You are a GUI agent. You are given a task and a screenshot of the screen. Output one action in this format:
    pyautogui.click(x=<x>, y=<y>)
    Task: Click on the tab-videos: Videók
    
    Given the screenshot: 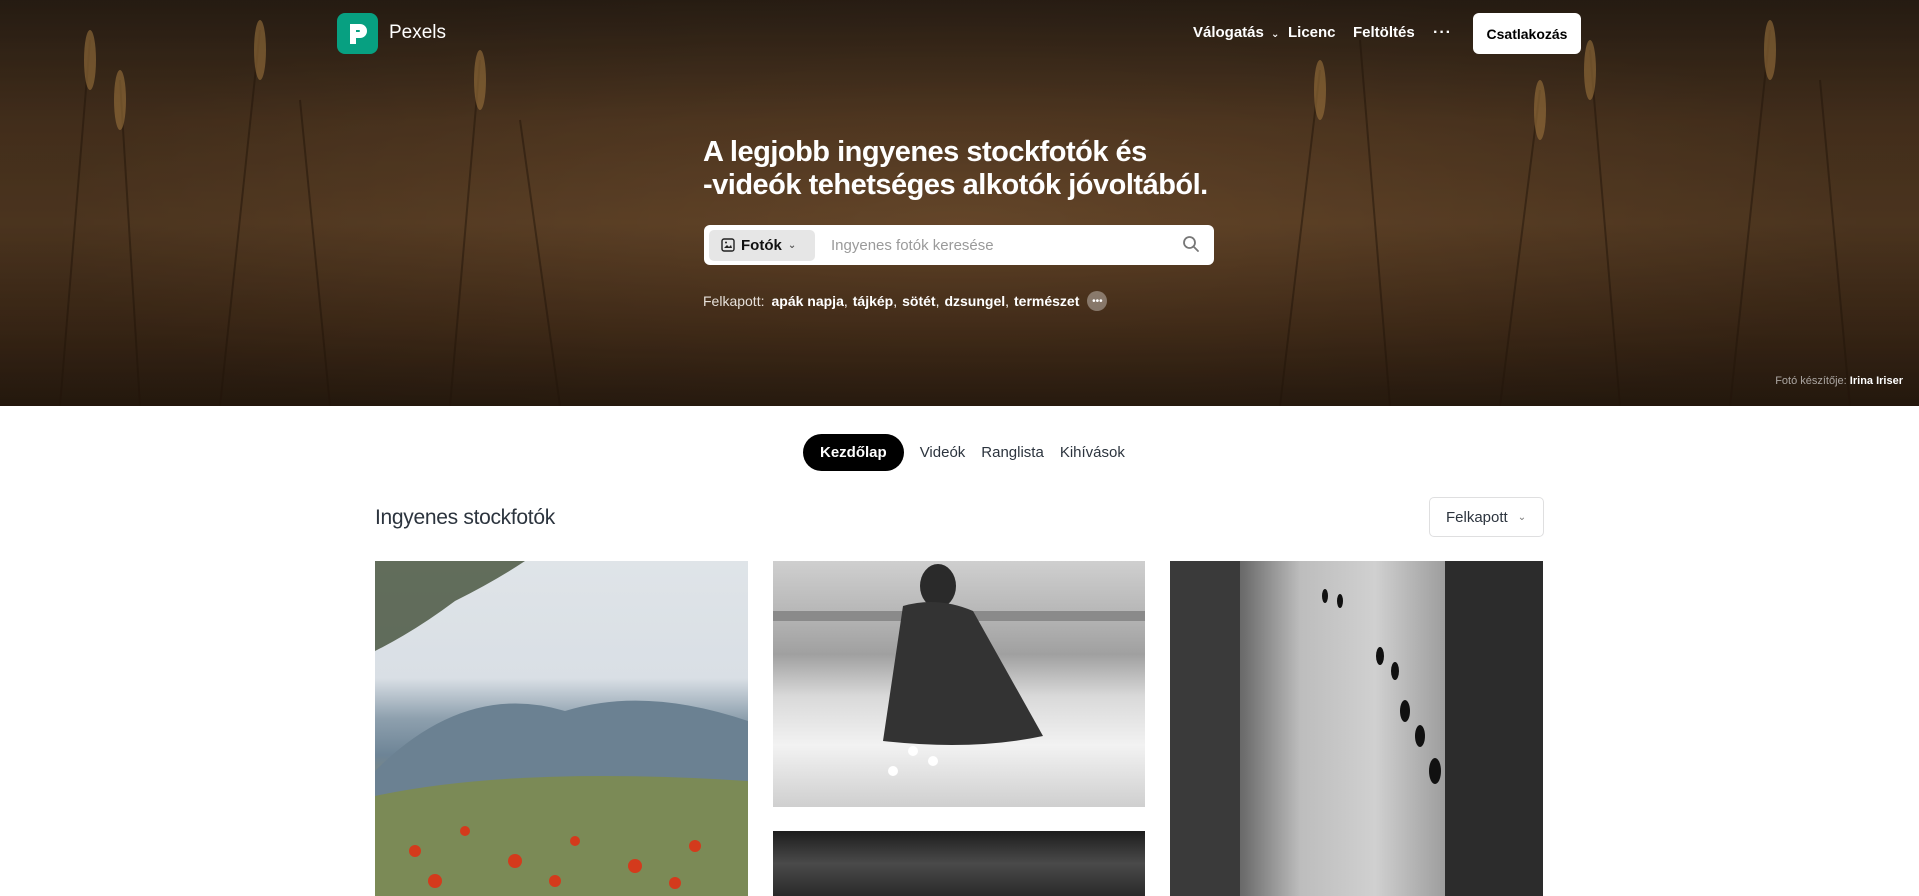 What is the action you would take?
    pyautogui.click(x=943, y=452)
    